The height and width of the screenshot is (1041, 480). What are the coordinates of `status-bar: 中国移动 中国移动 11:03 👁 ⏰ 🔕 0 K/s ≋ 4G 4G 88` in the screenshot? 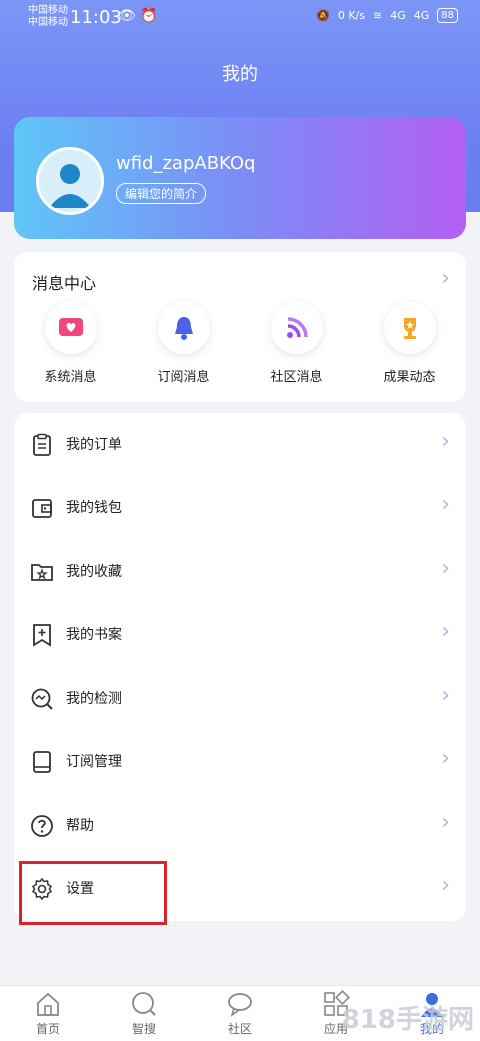 It's located at (240, 18).